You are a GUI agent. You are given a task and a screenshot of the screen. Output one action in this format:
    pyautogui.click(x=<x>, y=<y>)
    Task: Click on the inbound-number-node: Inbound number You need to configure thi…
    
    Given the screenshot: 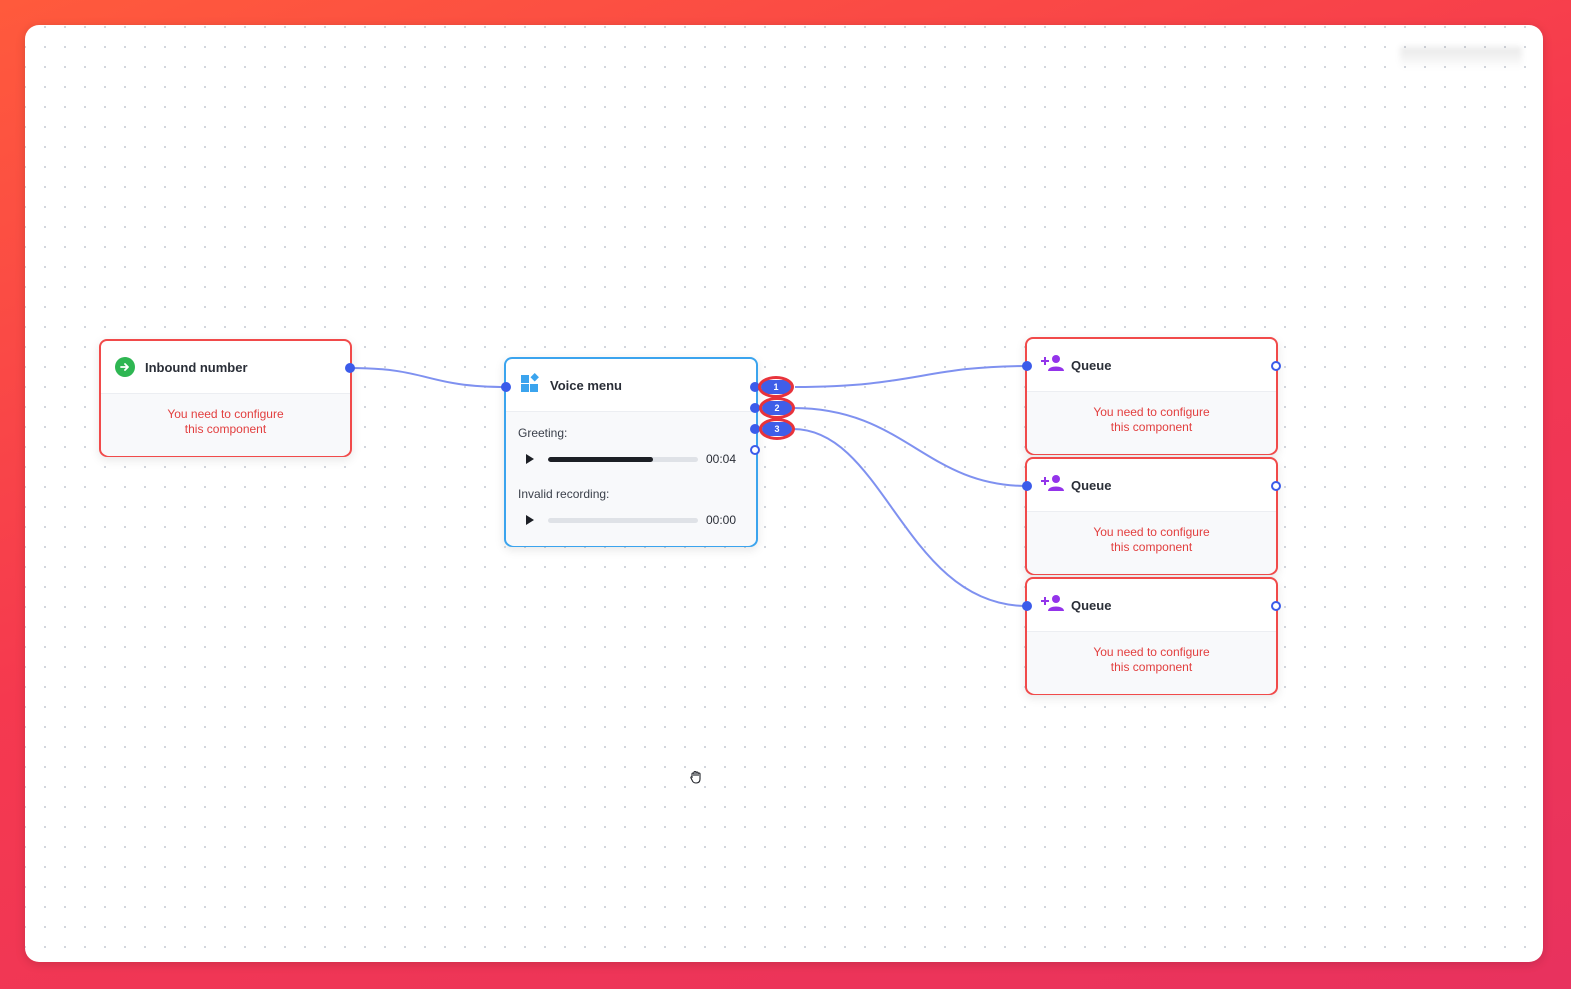 What is the action you would take?
    pyautogui.click(x=225, y=398)
    